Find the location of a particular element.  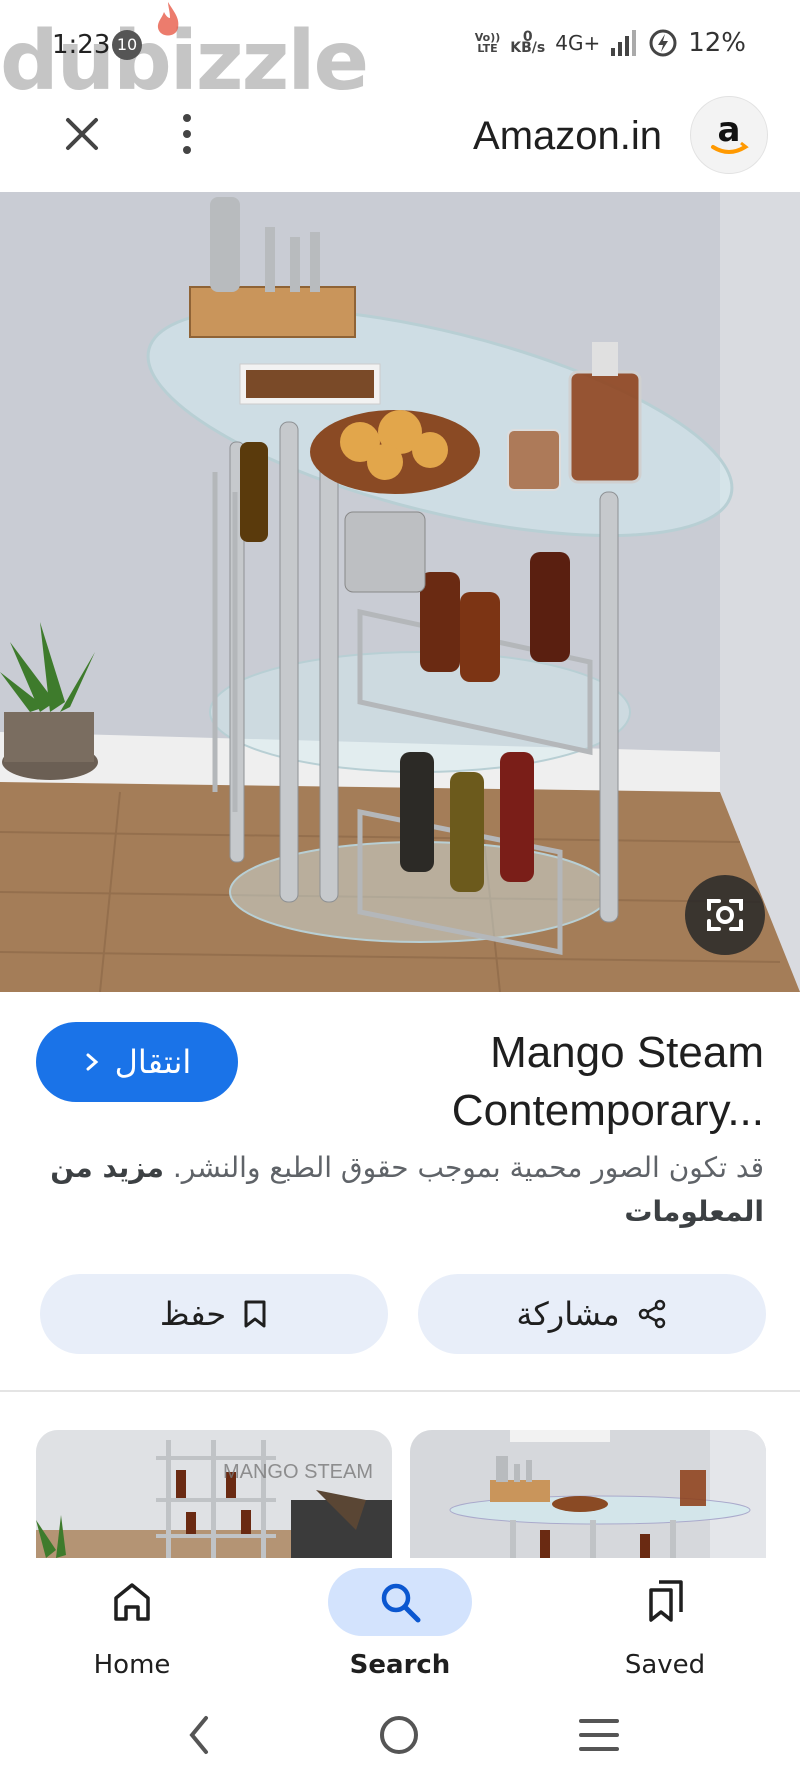

svg-text: a is located at coordinates (729, 130).